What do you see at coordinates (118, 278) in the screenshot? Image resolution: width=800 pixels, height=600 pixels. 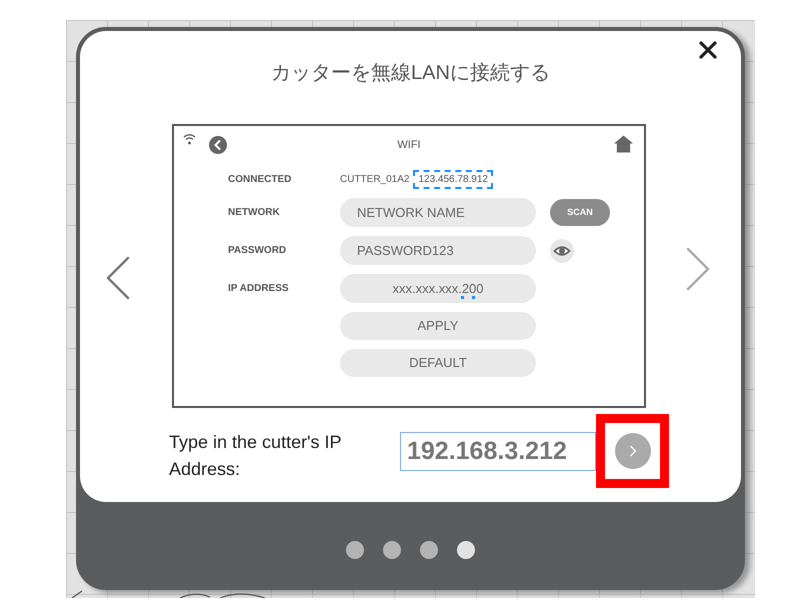 I see `chevron-left-icon` at bounding box center [118, 278].